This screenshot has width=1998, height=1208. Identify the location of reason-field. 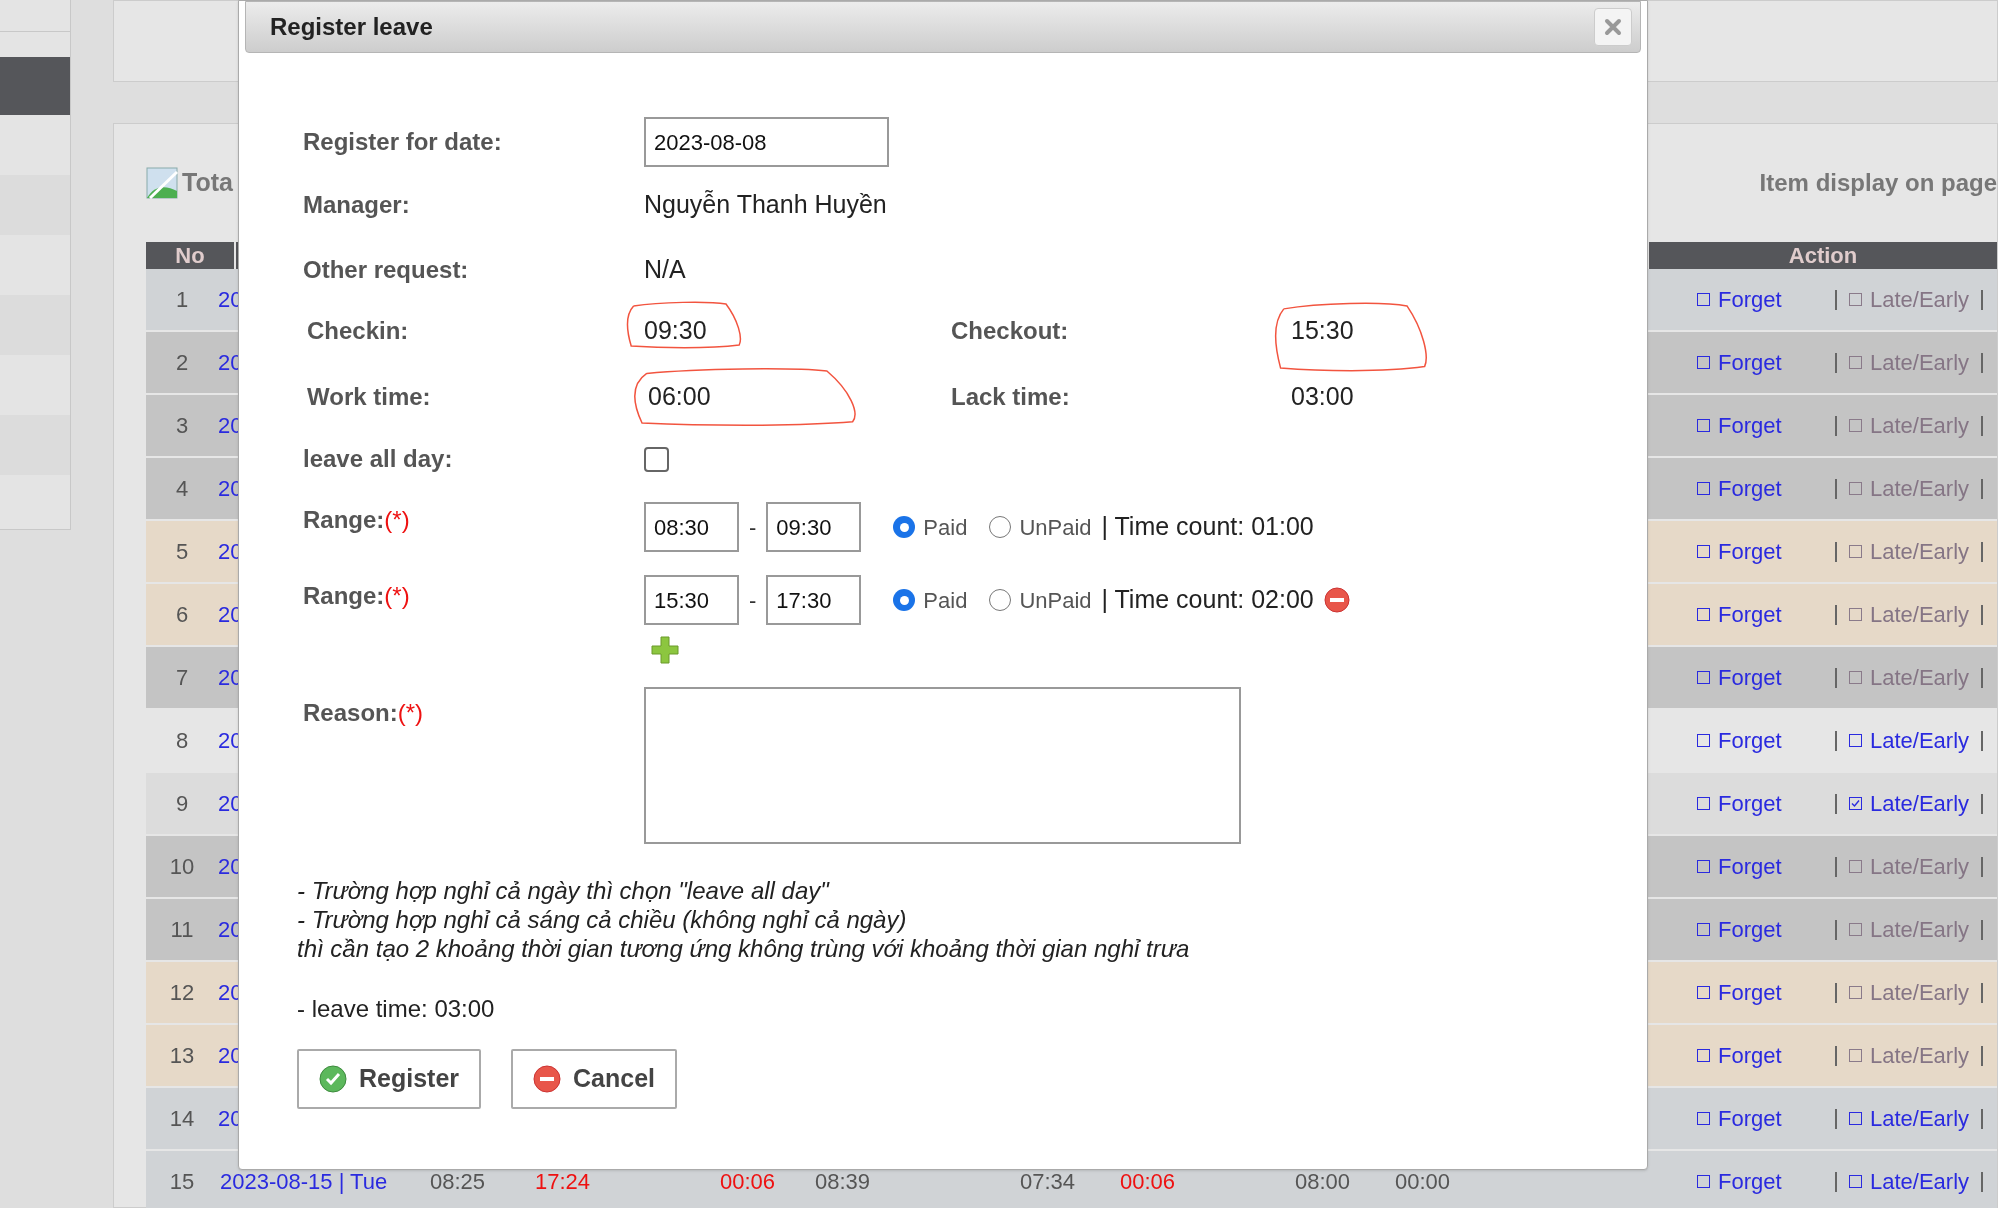
(942, 765).